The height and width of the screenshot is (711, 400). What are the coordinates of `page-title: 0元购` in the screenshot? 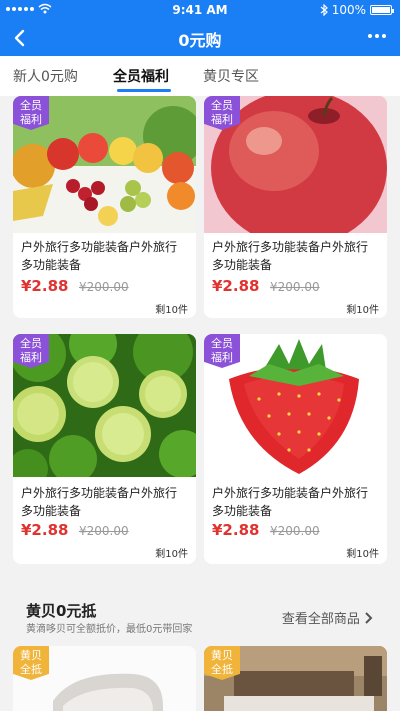 It's located at (200, 40).